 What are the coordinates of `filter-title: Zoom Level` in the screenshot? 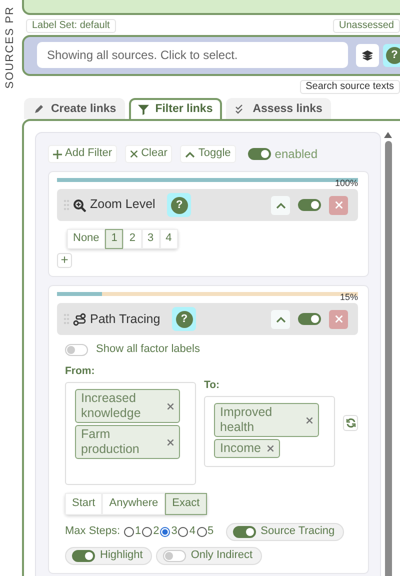 It's located at (123, 205).